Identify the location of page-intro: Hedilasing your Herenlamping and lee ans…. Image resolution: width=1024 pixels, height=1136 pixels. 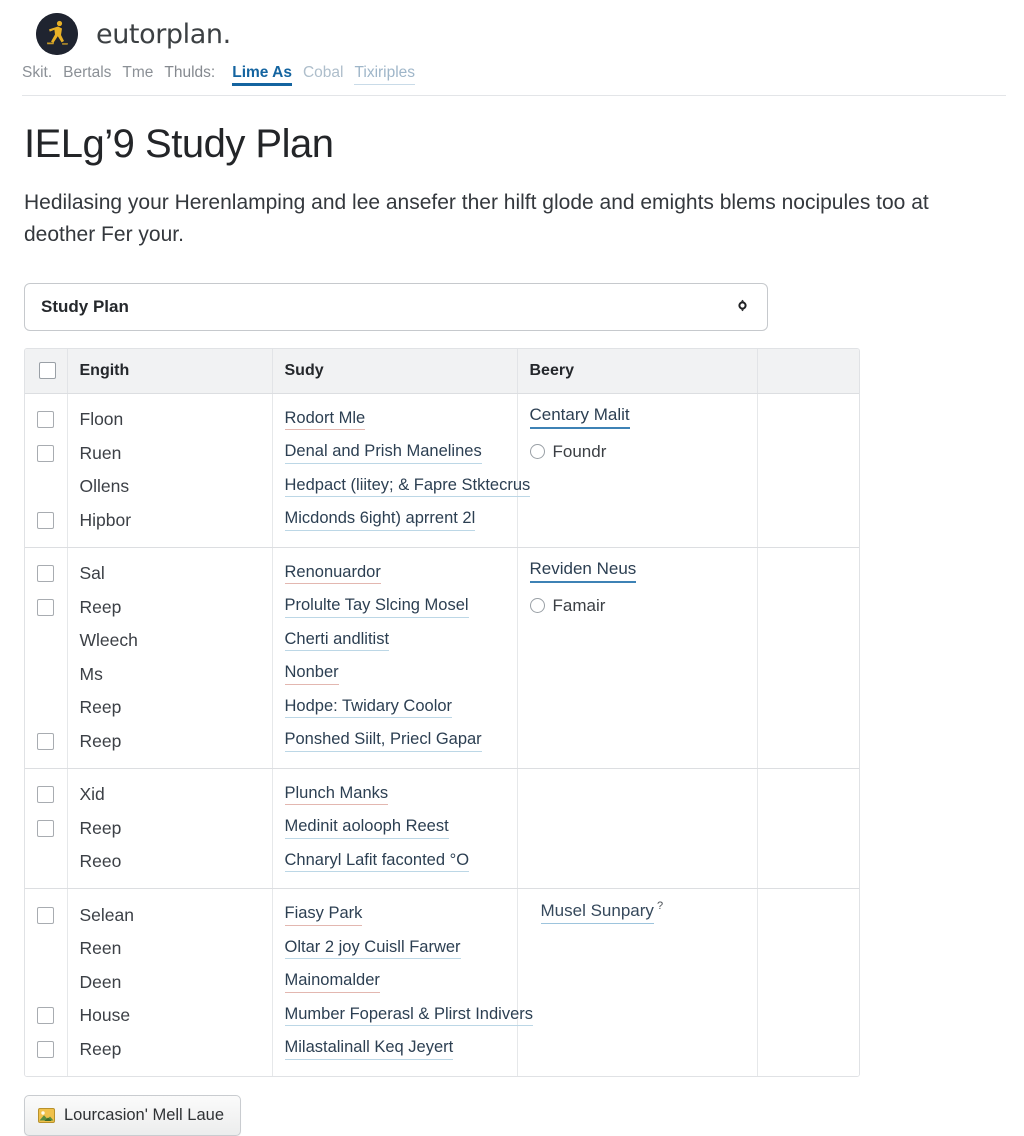
(476, 218).